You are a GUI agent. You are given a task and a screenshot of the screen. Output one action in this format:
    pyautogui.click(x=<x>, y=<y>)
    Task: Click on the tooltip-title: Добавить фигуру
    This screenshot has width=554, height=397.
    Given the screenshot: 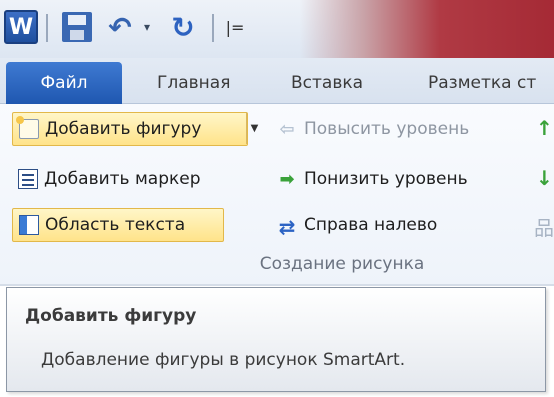 What is the action you would take?
    pyautogui.click(x=111, y=316)
    